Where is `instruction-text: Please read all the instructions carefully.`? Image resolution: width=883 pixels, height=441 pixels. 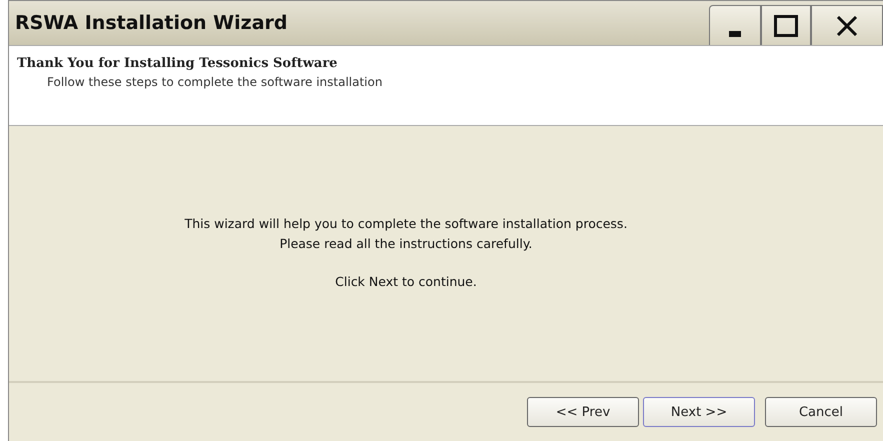 instruction-text: Please read all the instructions carefully. is located at coordinates (406, 244).